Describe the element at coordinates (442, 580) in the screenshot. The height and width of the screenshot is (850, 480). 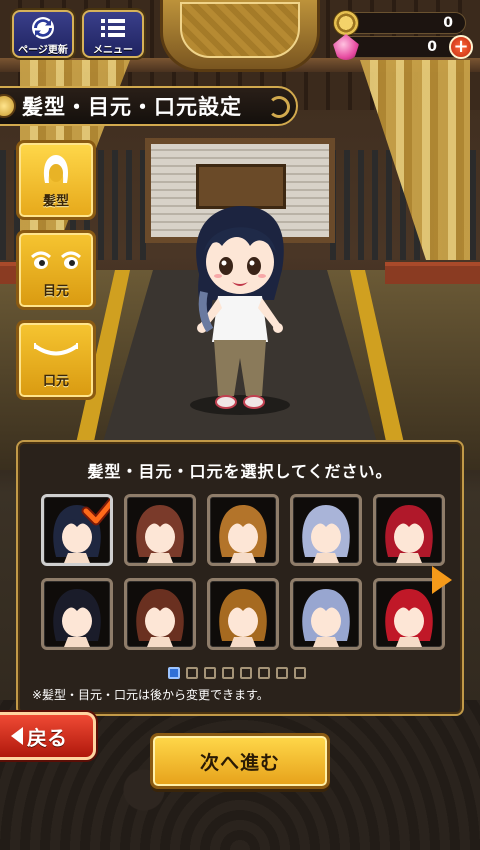
I see `next-page-arrow-icon` at that location.